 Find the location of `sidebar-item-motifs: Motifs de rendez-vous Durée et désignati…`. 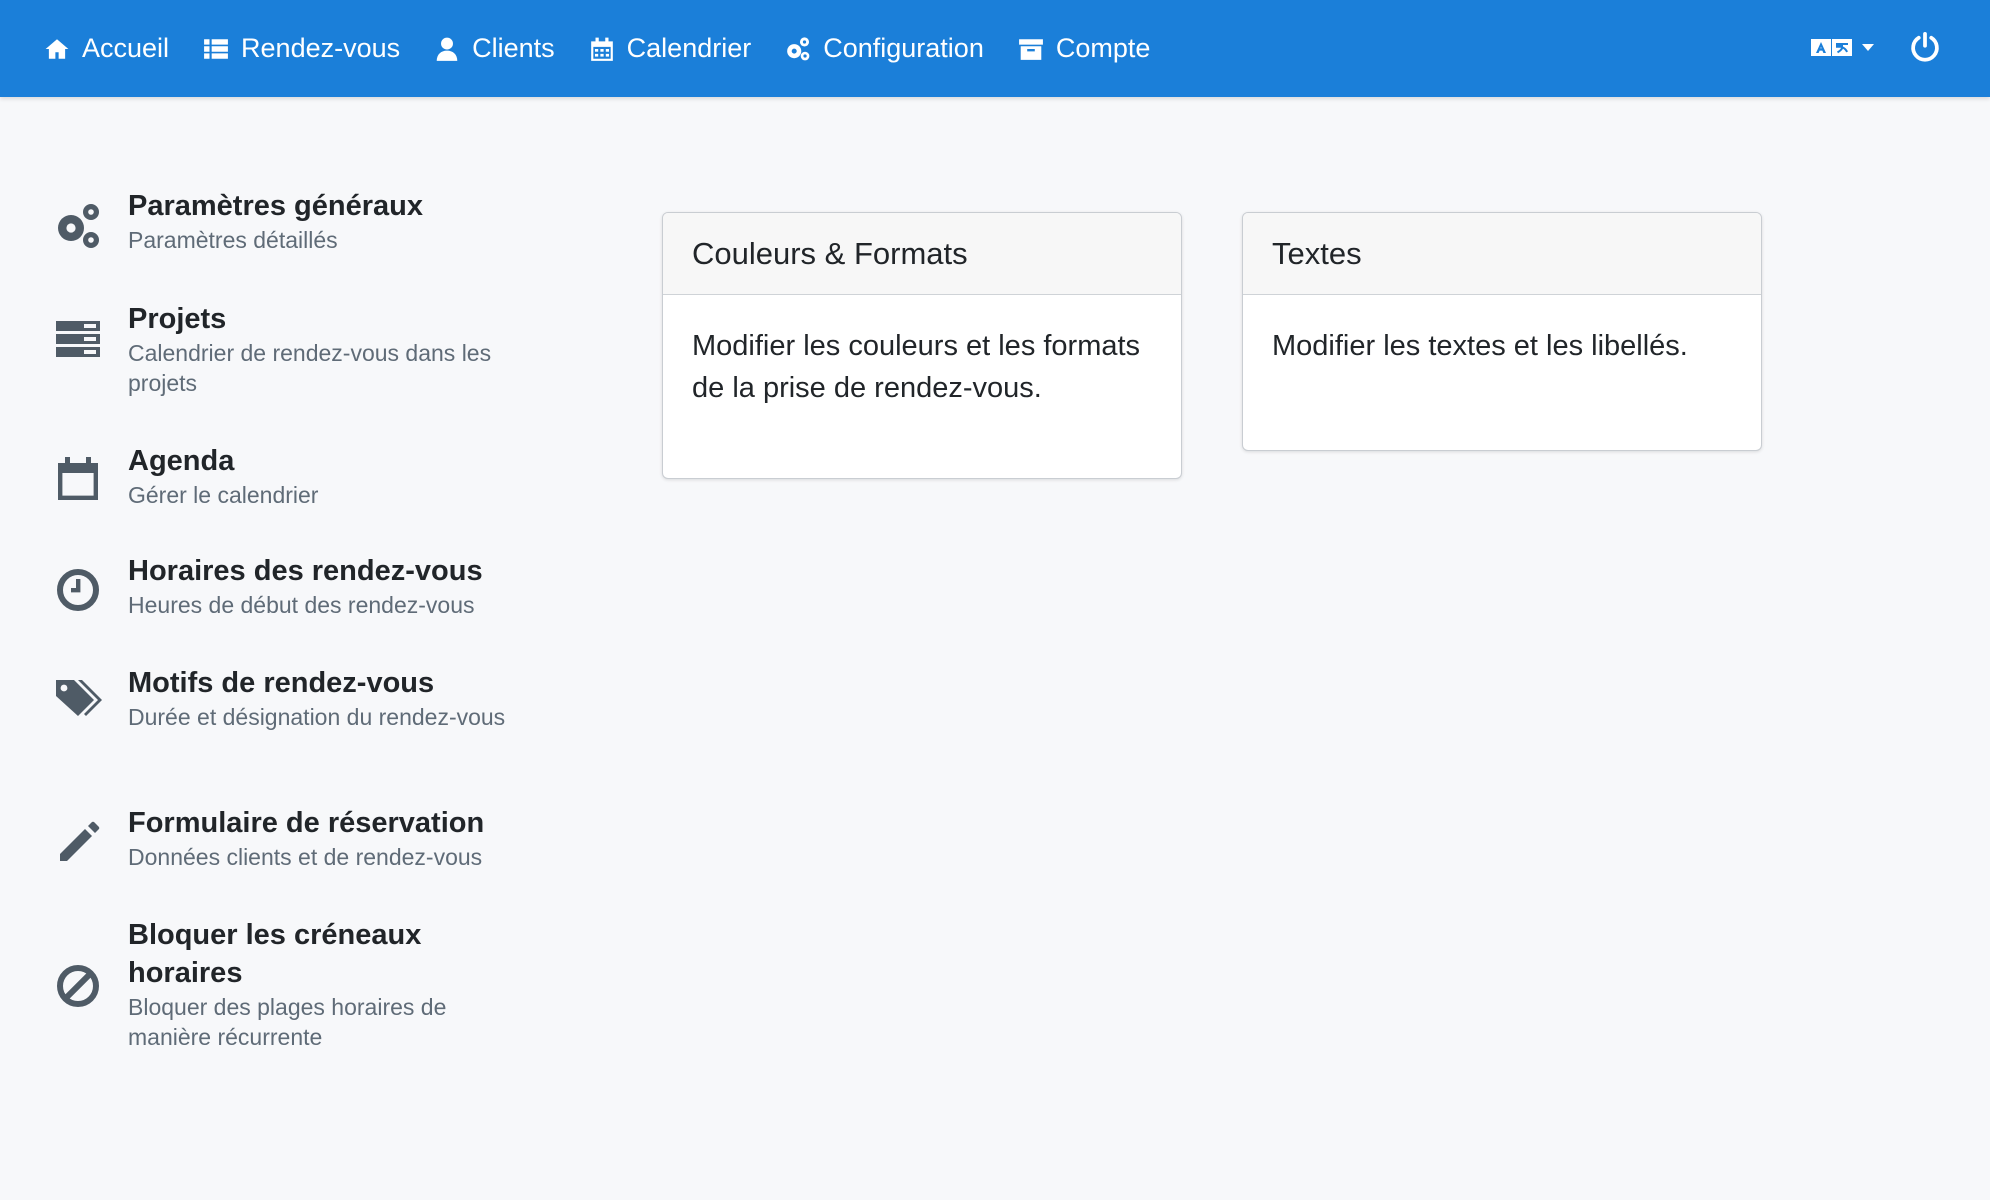

sidebar-item-motifs: Motifs de rendez-vous Durée et désignati… is located at coordinates (282, 734).